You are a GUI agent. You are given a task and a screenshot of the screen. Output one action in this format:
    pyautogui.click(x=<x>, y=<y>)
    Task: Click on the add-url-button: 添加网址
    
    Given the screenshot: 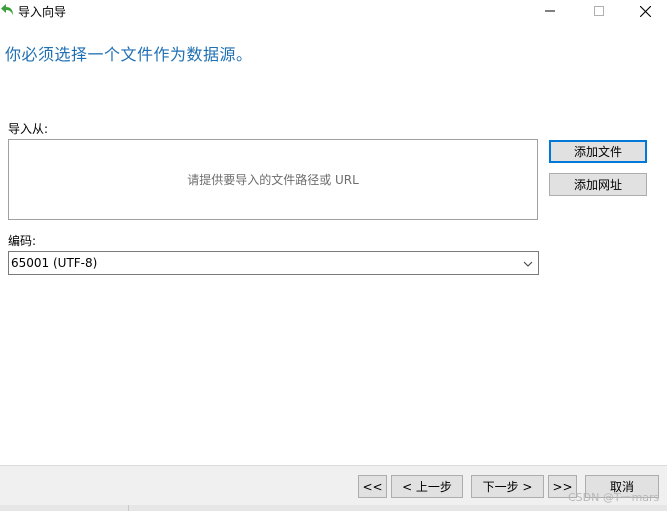 What is the action you would take?
    pyautogui.click(x=598, y=184)
    